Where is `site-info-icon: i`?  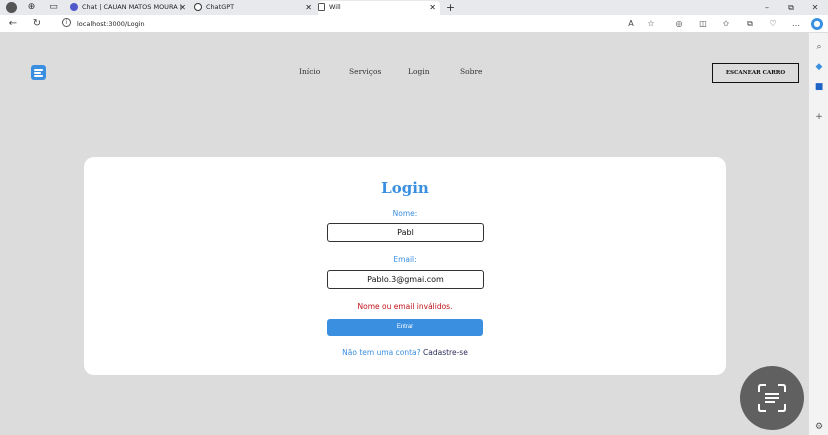
site-info-icon: i is located at coordinates (66, 22).